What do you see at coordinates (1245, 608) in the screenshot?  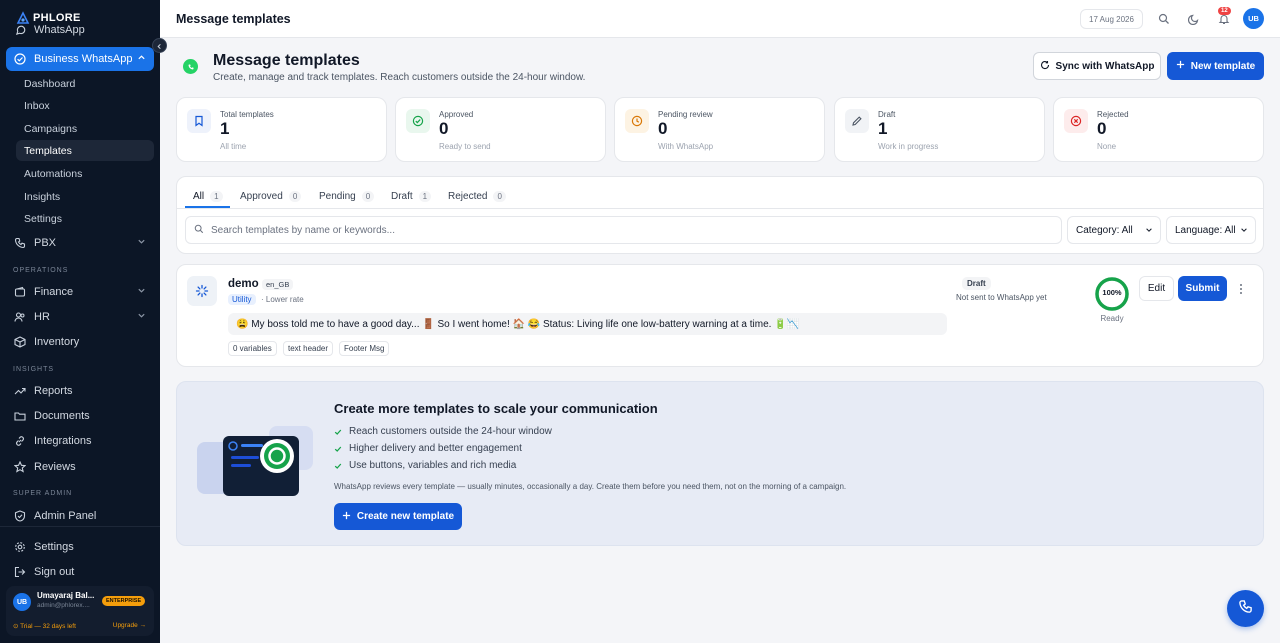 I see `call-fab-button` at bounding box center [1245, 608].